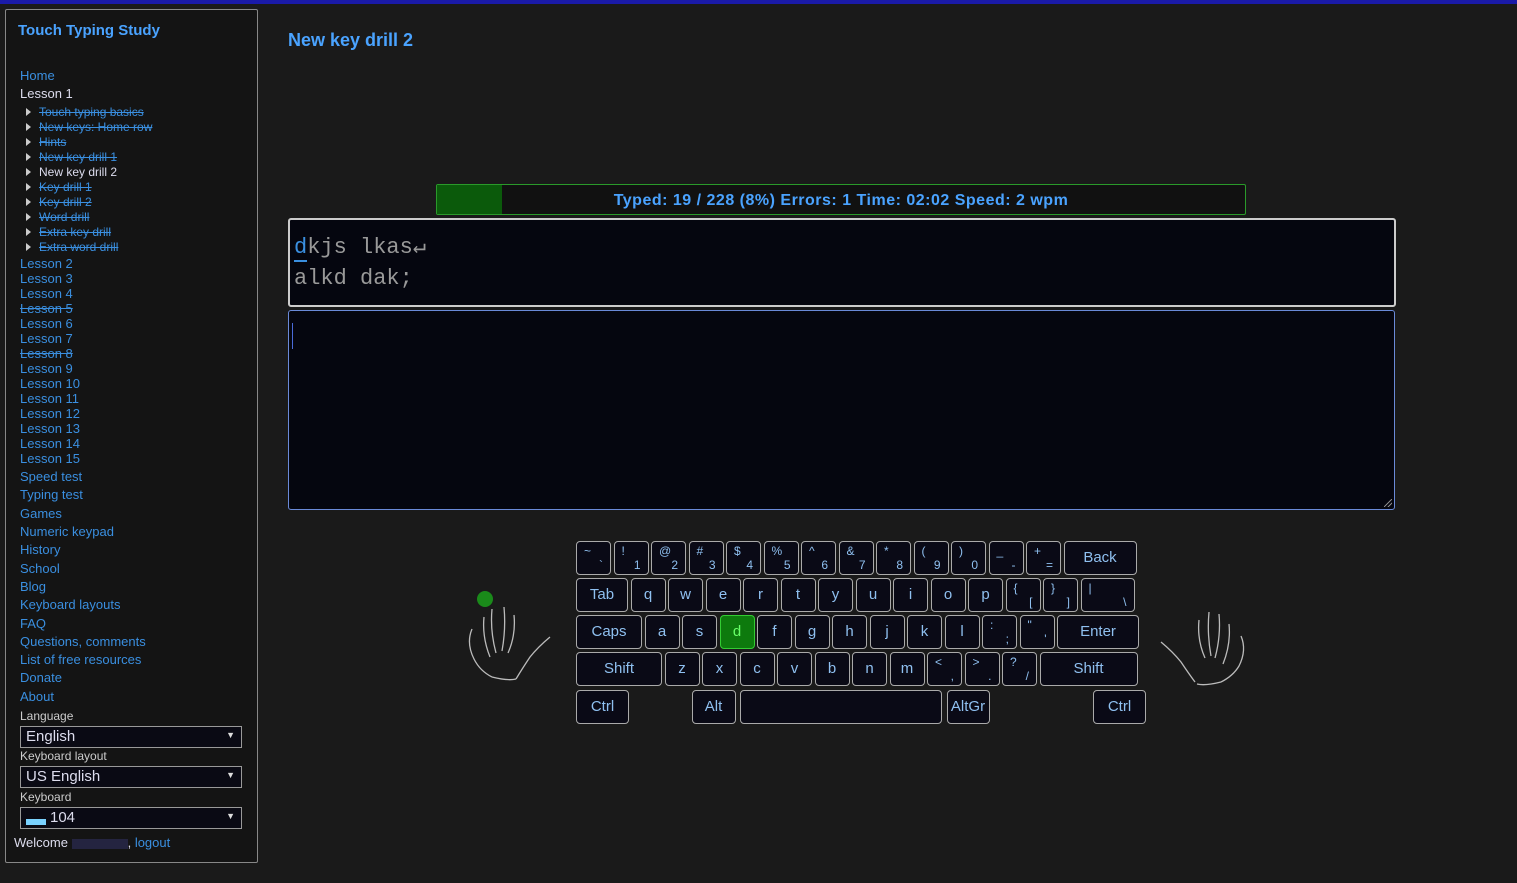 The image size is (1517, 883). I want to click on nav-link: School, so click(40, 568).